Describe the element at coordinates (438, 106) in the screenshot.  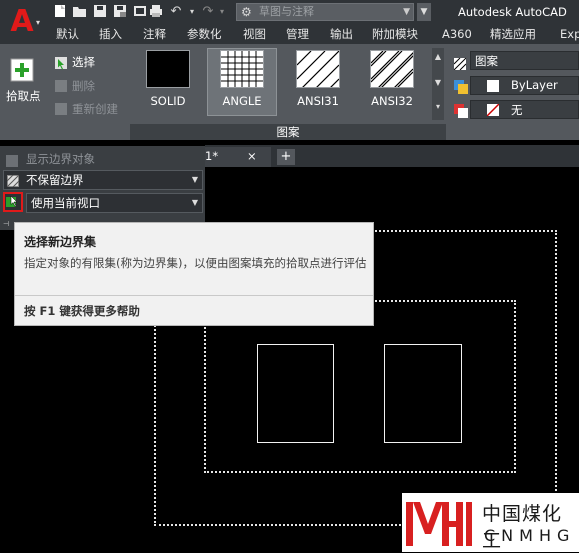
I see `gallery-expand-icon: ▾` at that location.